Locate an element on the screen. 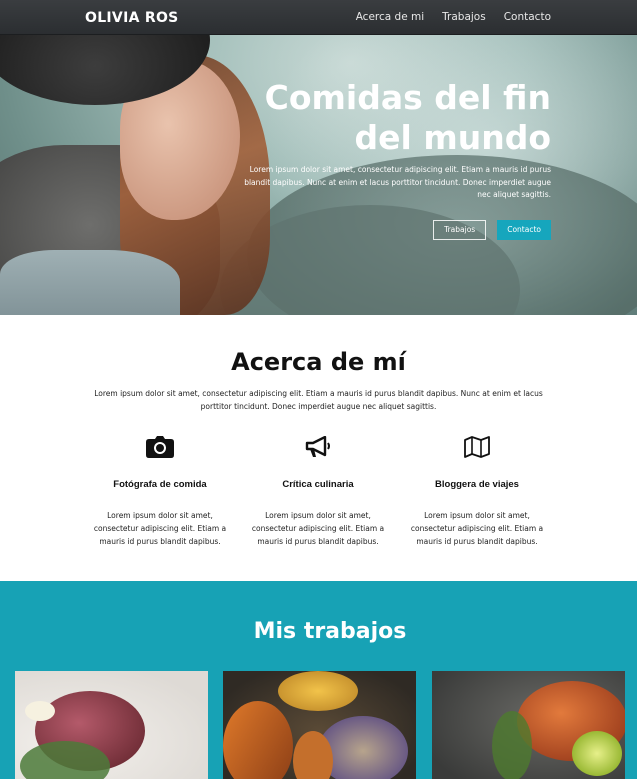 Image resolution: width=637 pixels, height=779 pixels. nav-link-works: Trabajos is located at coordinates (464, 17).